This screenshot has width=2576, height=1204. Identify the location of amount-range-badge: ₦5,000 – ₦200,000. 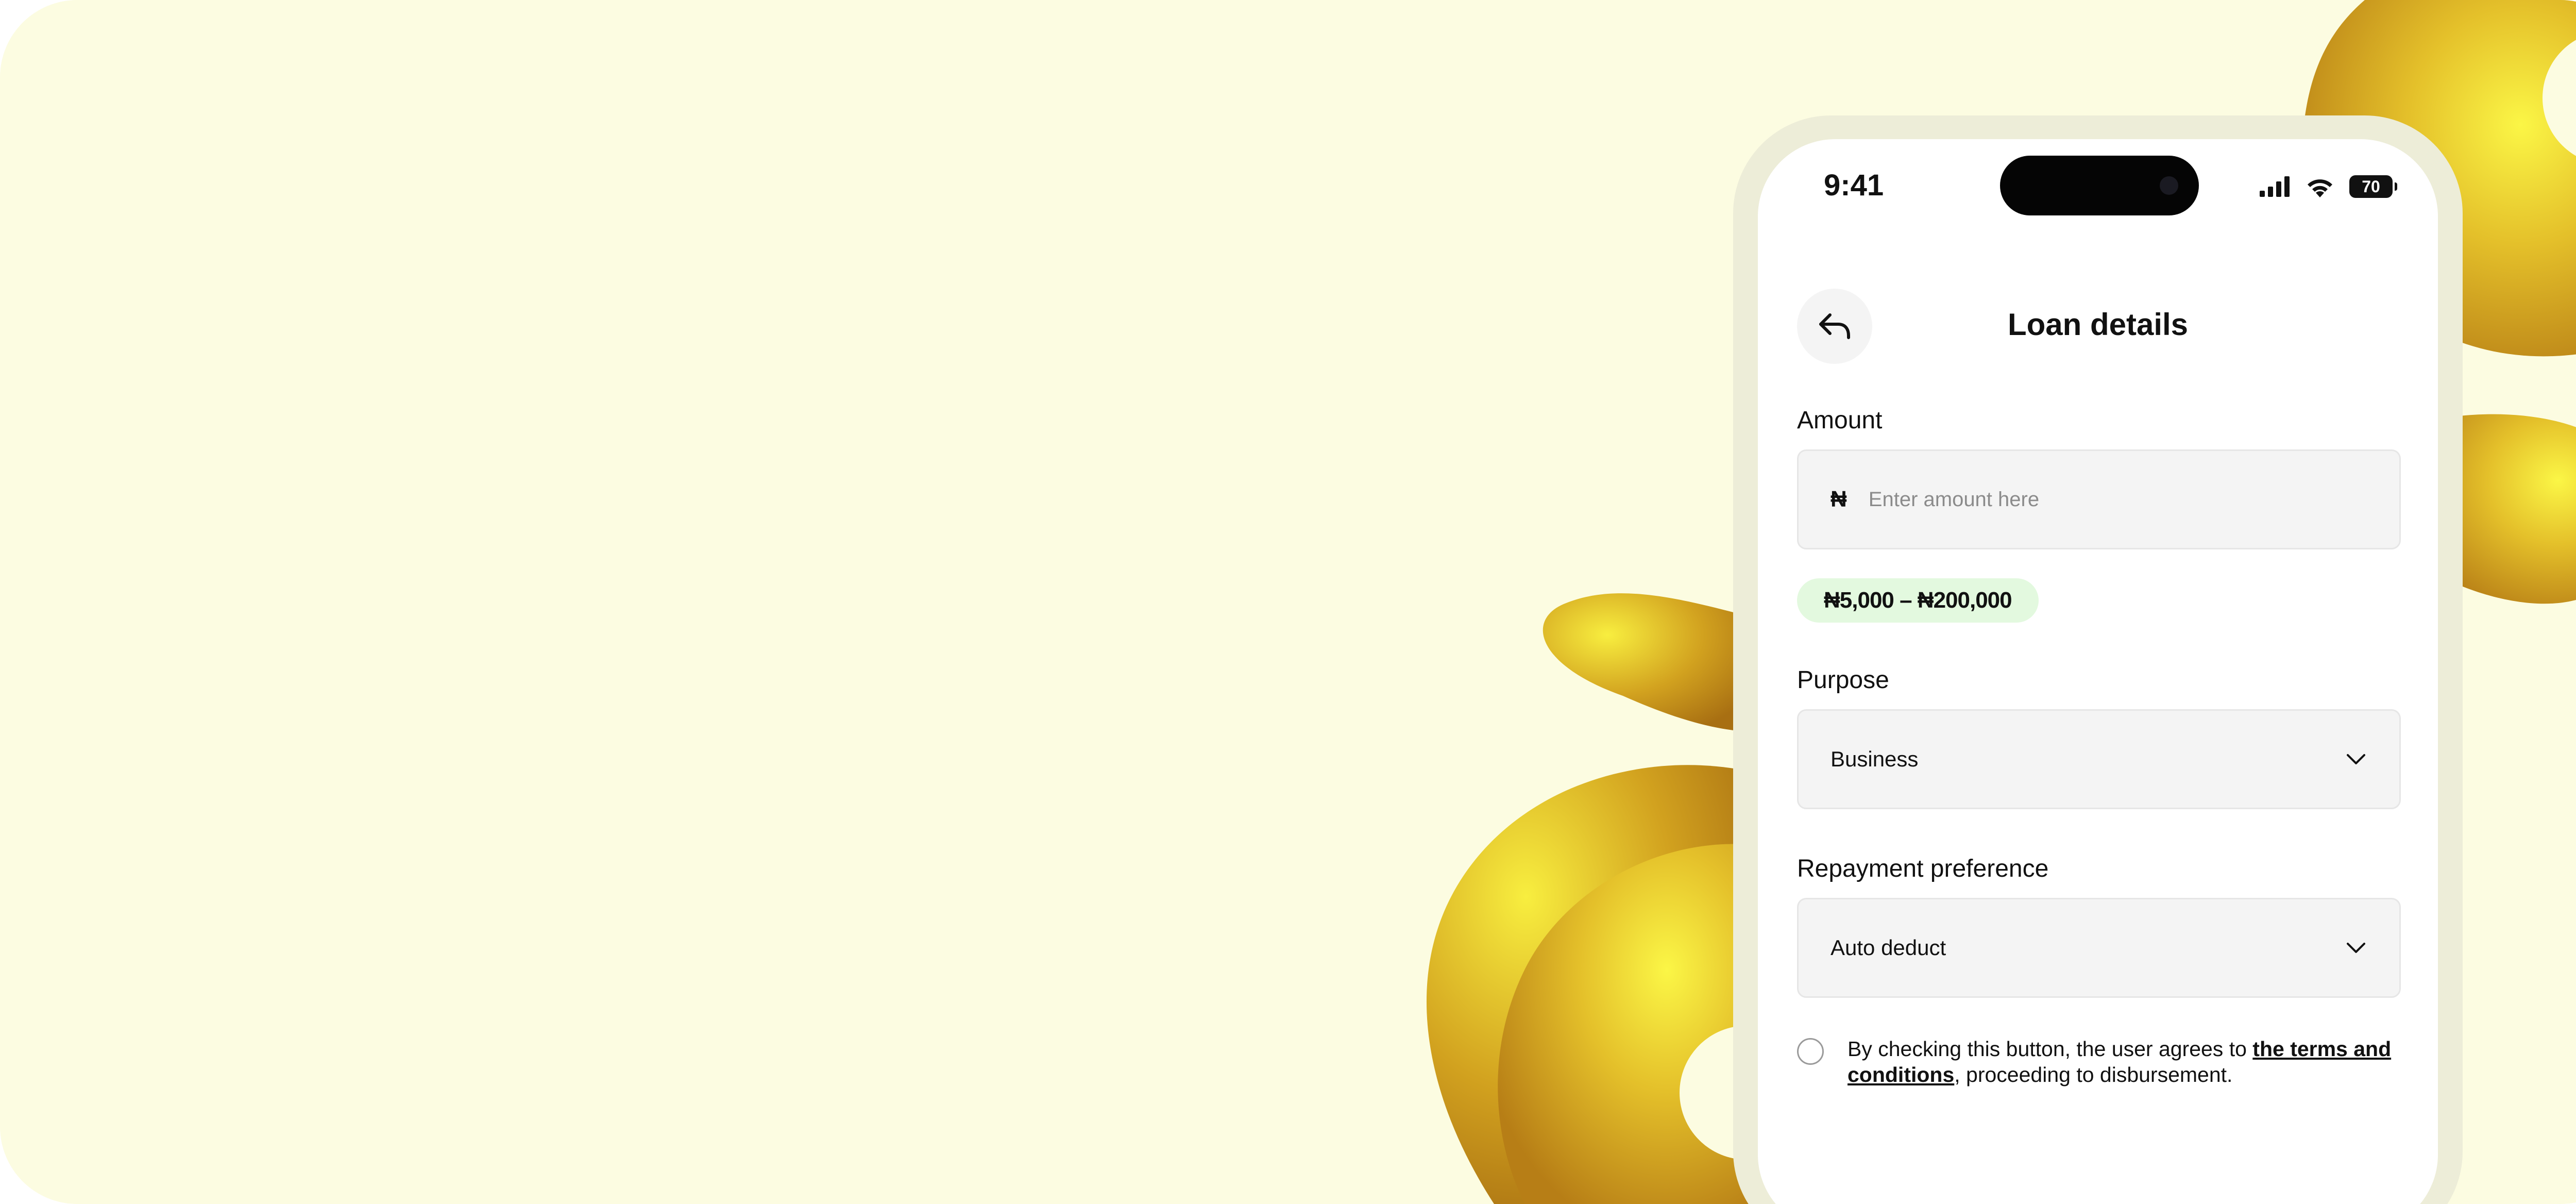
(1918, 600).